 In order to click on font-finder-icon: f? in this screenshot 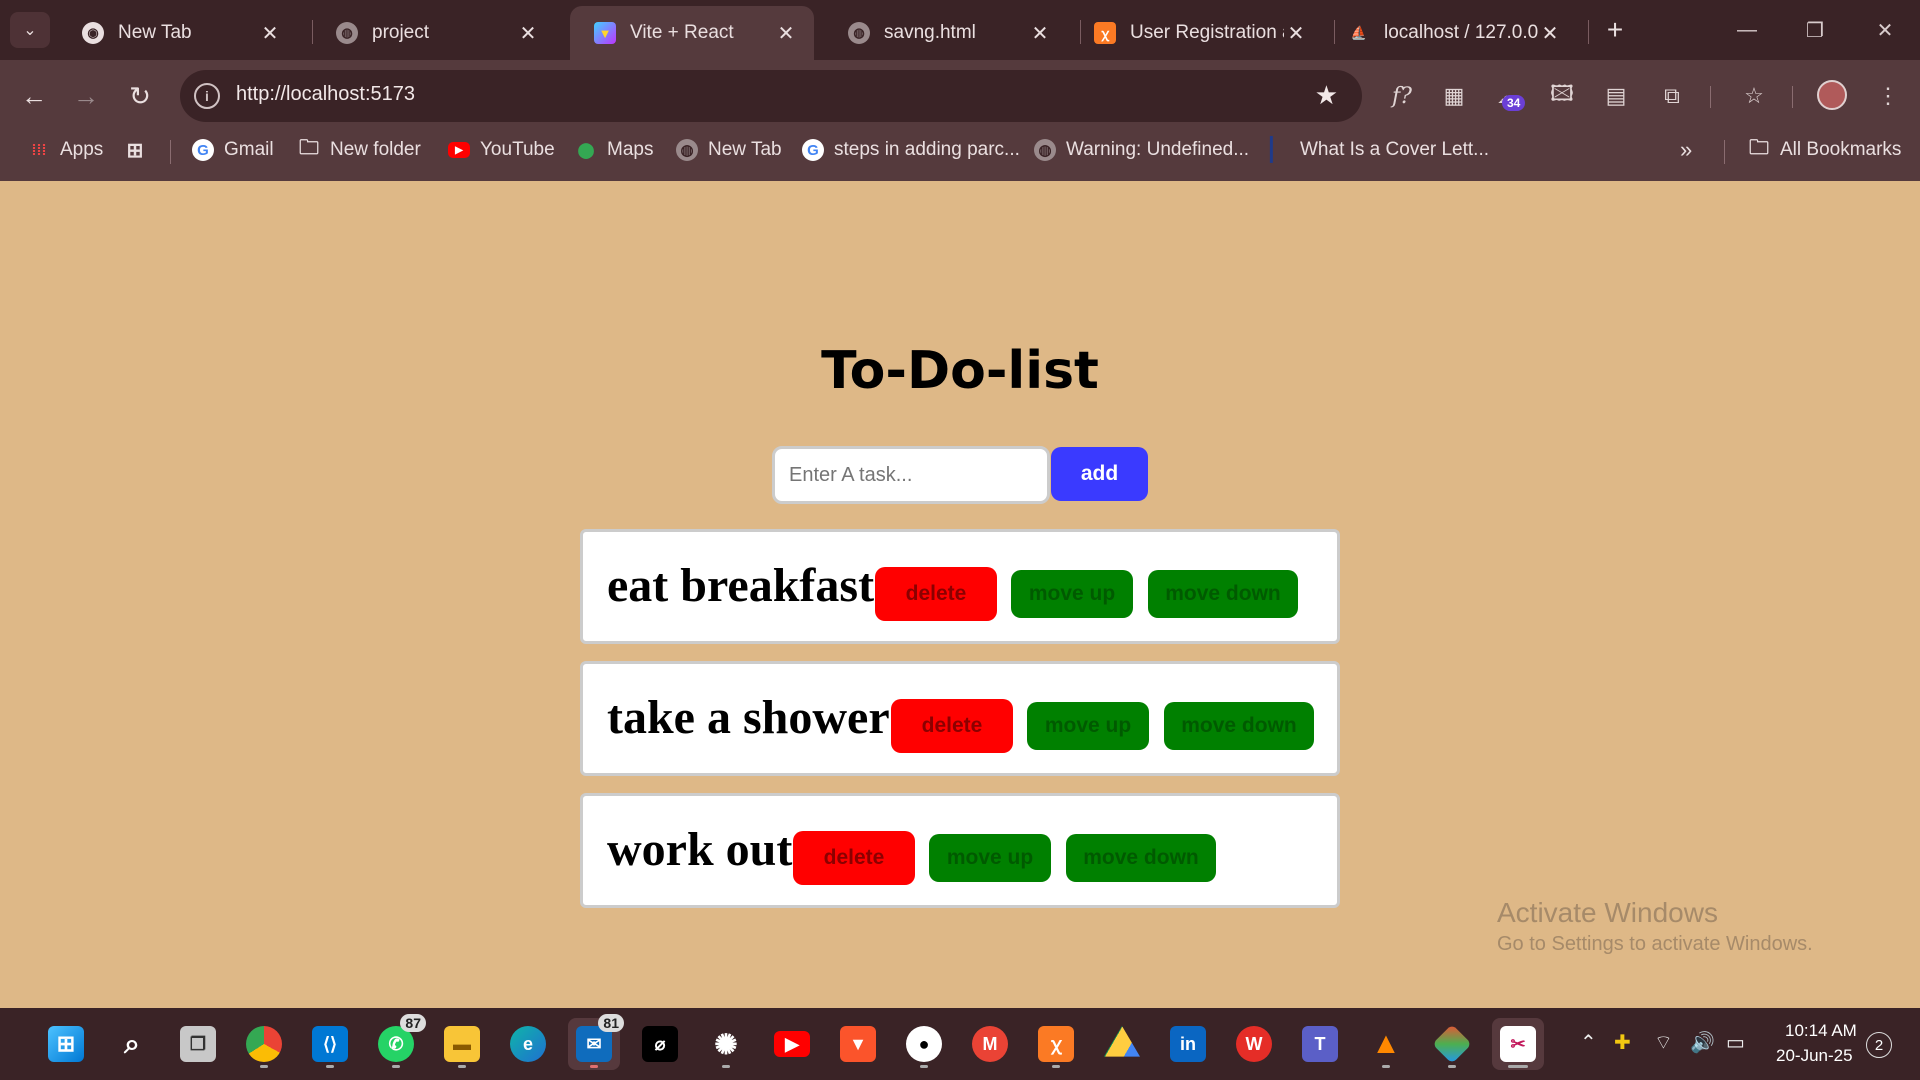, I will do `click(1402, 96)`.